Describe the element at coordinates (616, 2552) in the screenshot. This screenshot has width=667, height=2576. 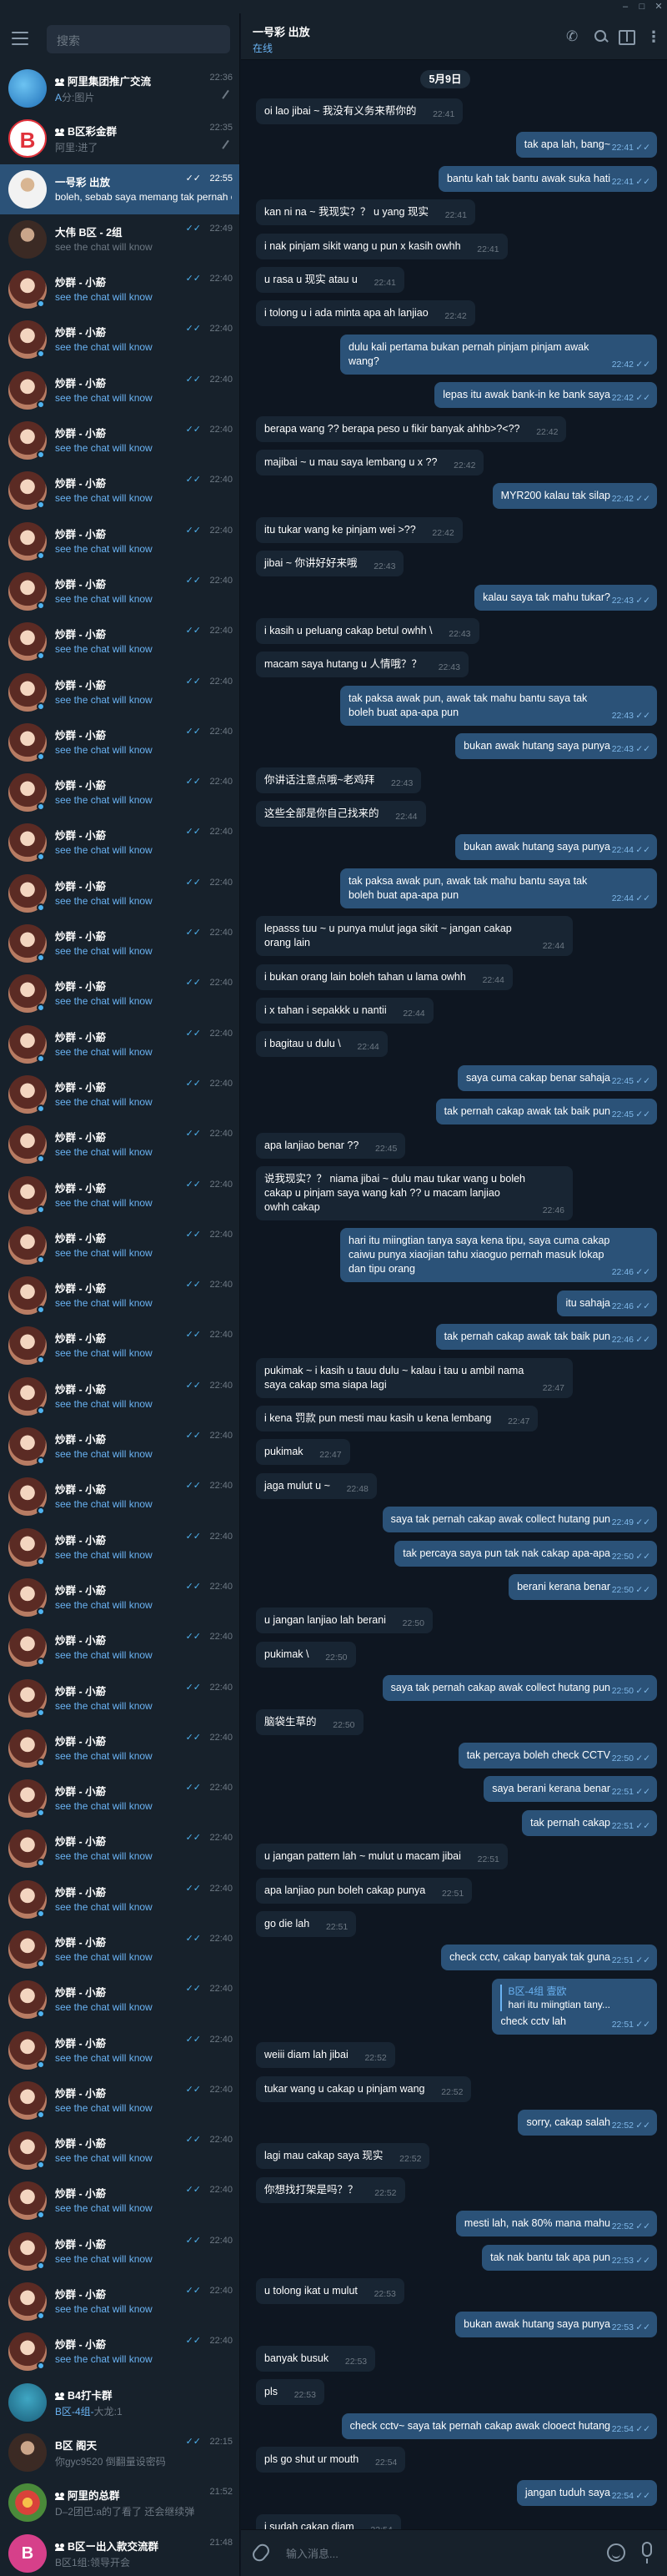
I see `emoji-icon` at that location.